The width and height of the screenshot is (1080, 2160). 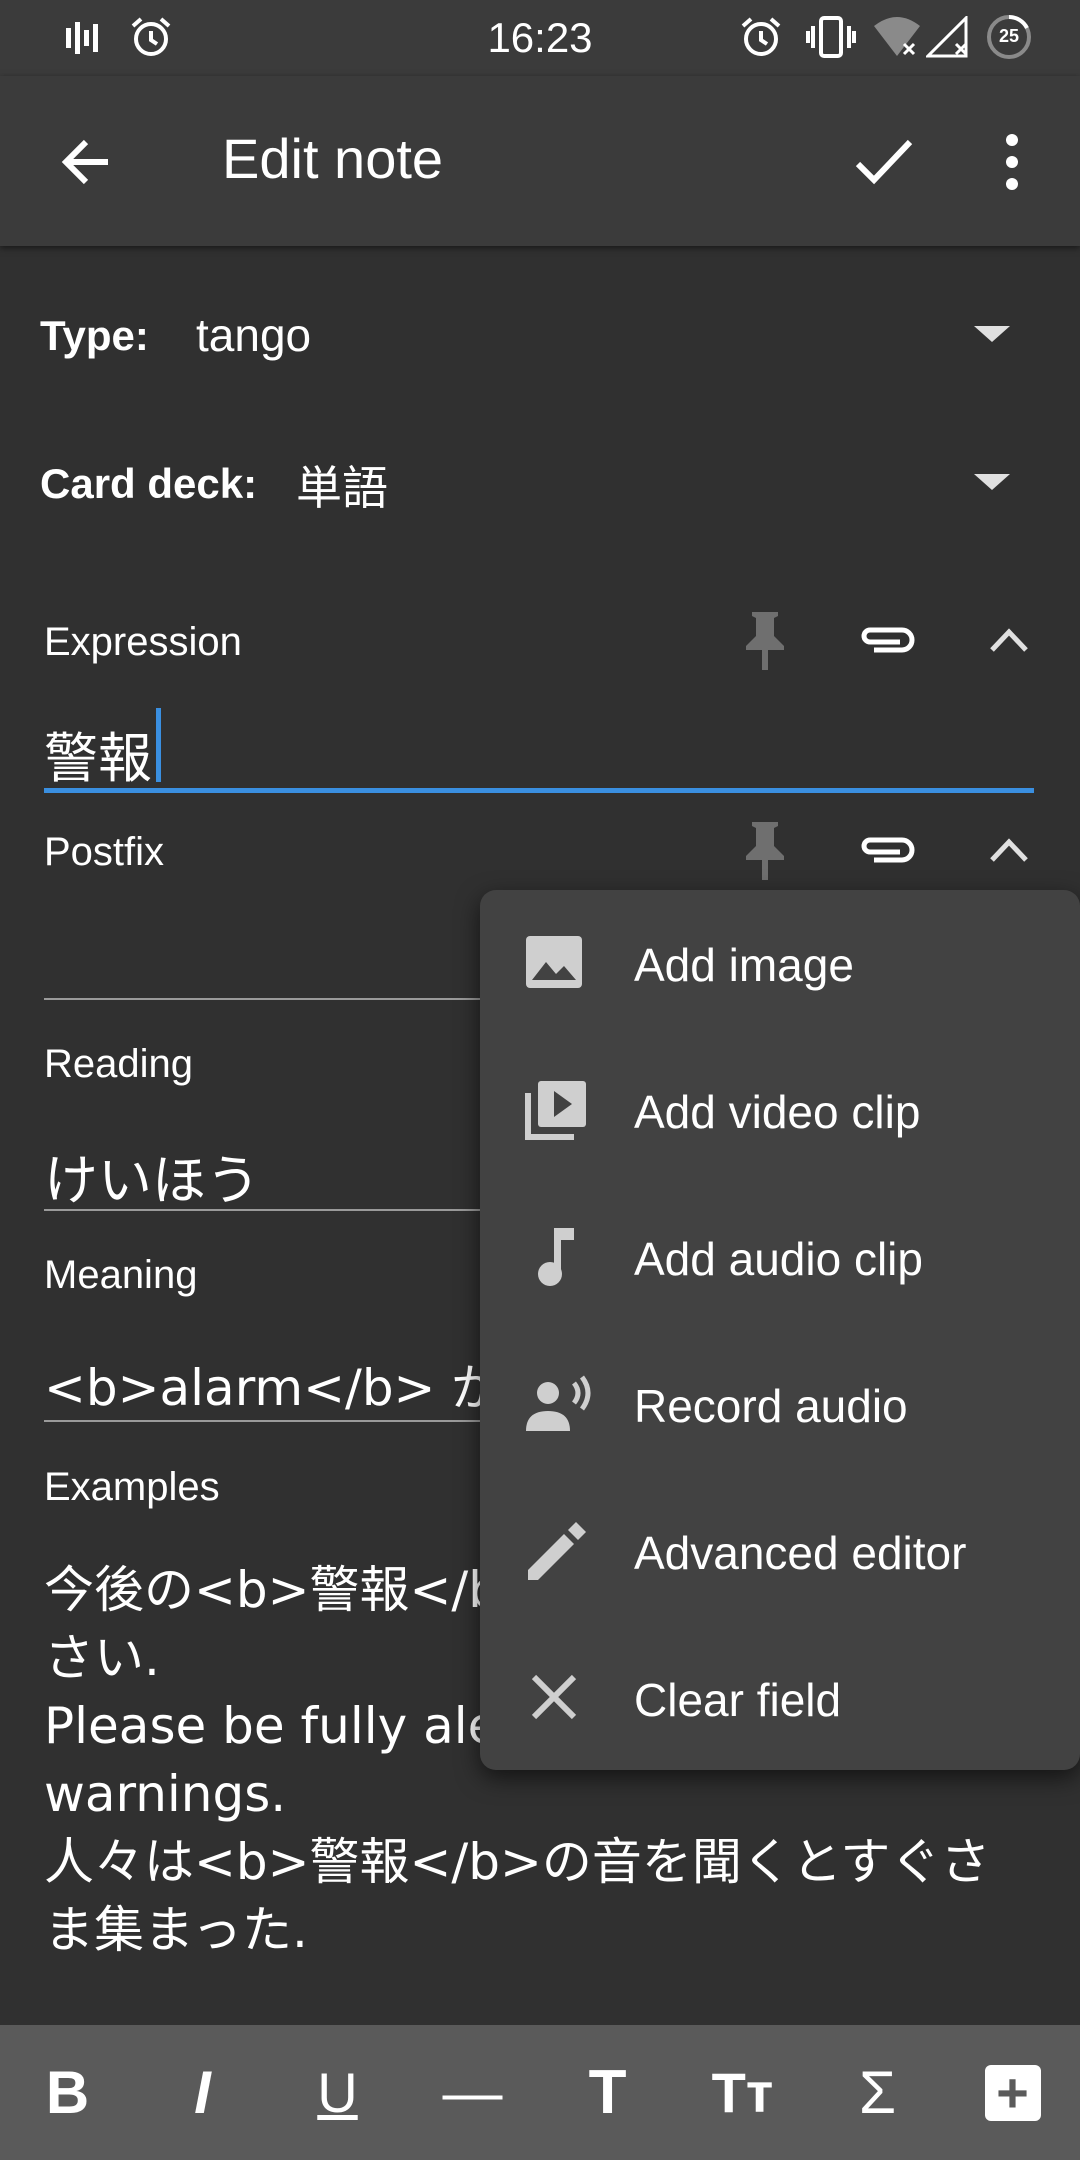 I want to click on menu-item-add-image: Add image, so click(x=780, y=963).